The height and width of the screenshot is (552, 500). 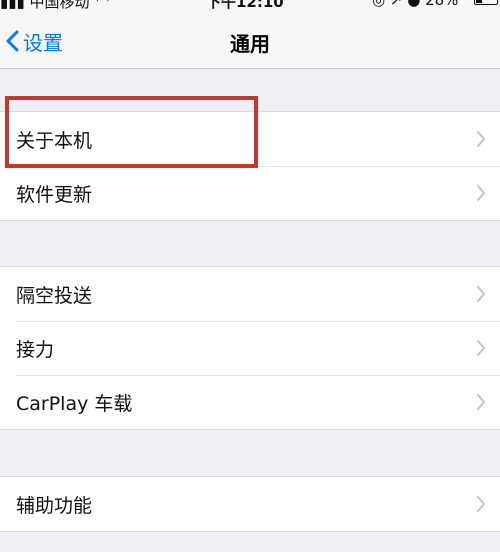 I want to click on status-indicators: ◎ ↗ ● 28%, so click(x=415, y=4).